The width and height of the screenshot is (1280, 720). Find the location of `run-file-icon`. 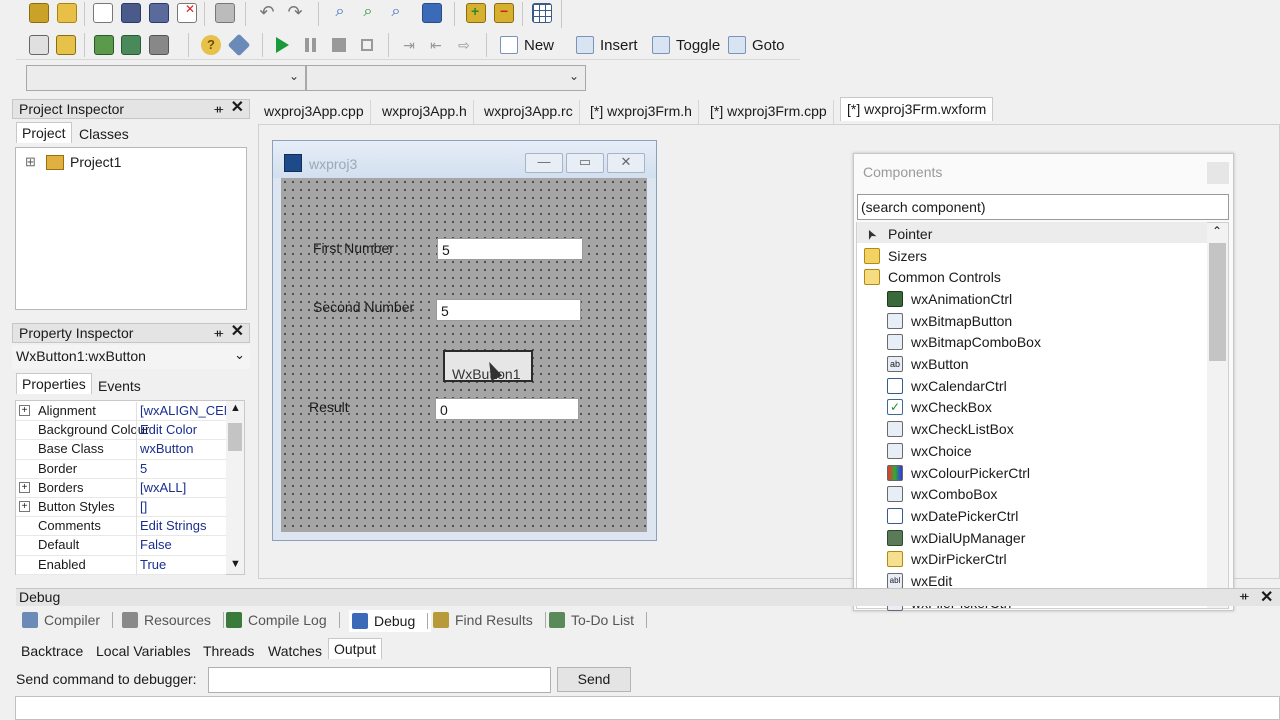

run-file-icon is located at coordinates (66, 45).